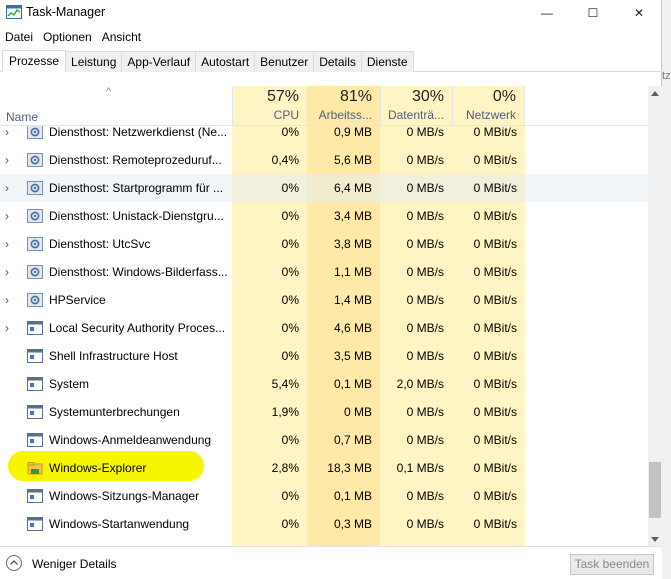  What do you see at coordinates (387, 61) in the screenshot?
I see `tab-dienste: Dienste` at bounding box center [387, 61].